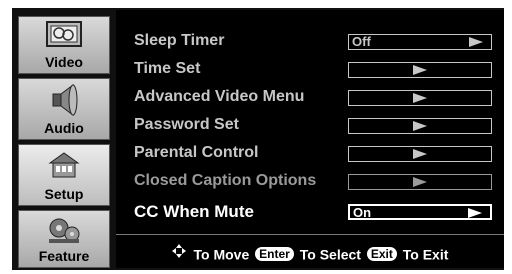 The height and width of the screenshot is (274, 512). What do you see at coordinates (381, 254) in the screenshot?
I see `exit-key-badge: Exit` at bounding box center [381, 254].